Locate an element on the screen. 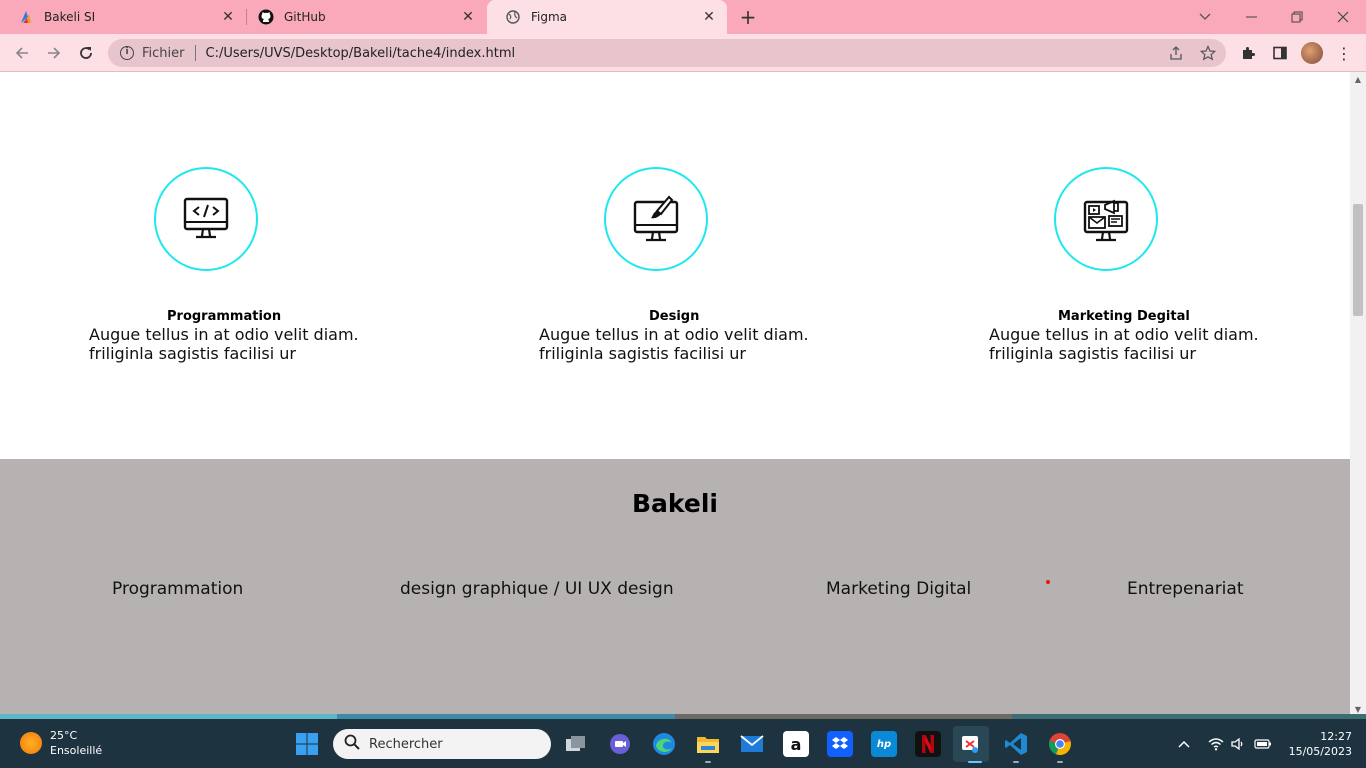 The height and width of the screenshot is (768, 1366). design-monitor-icon is located at coordinates (656, 218).